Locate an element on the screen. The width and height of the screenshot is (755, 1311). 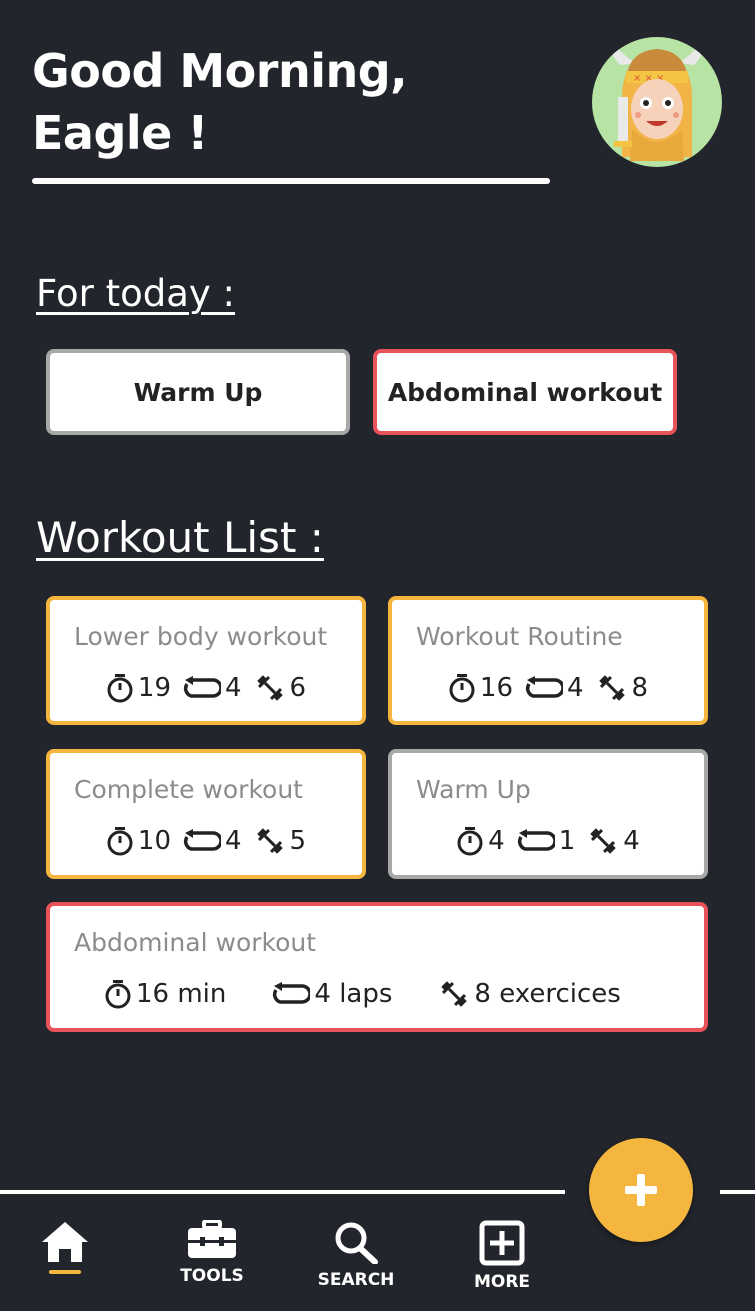
duration-stat: 4 is located at coordinates (480, 841).